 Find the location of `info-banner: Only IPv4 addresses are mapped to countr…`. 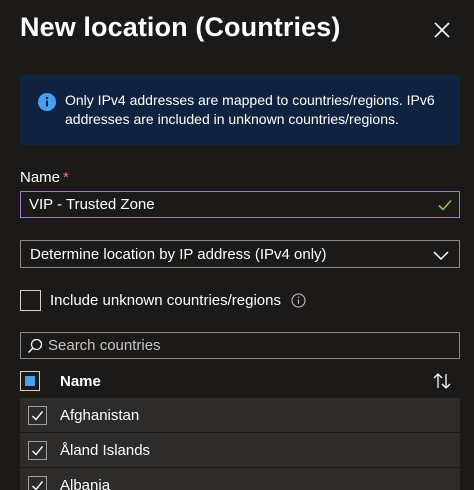

info-banner: Only IPv4 addresses are mapped to countr… is located at coordinates (240, 110).